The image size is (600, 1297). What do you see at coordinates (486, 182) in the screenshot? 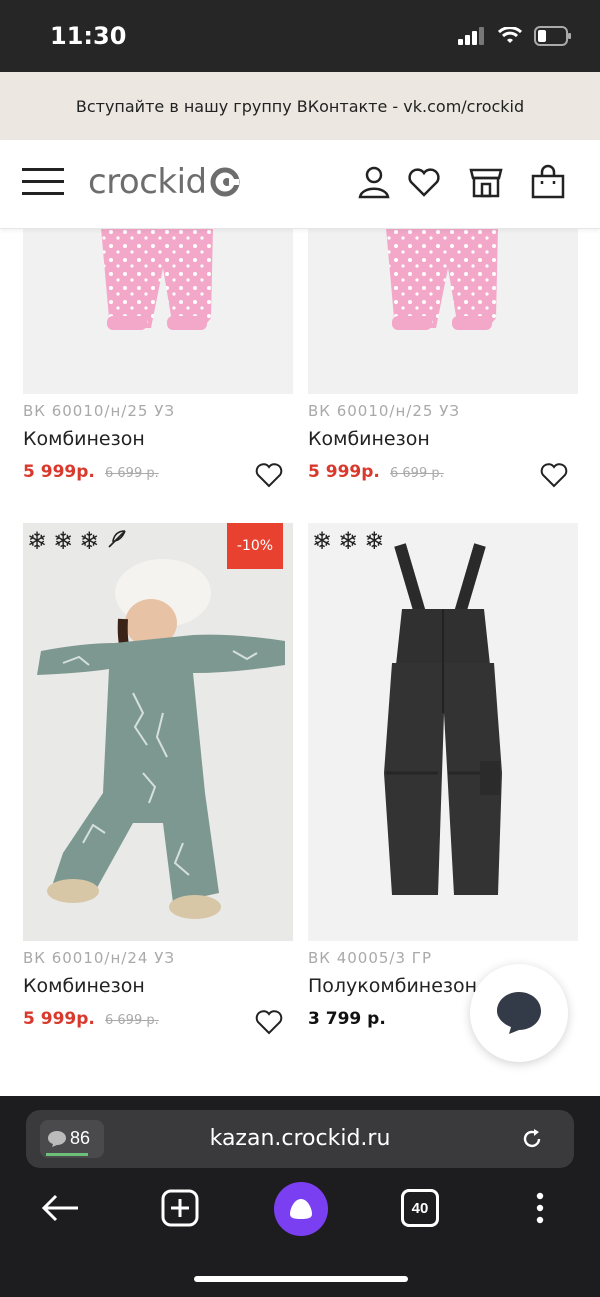
I see `store-icon` at bounding box center [486, 182].